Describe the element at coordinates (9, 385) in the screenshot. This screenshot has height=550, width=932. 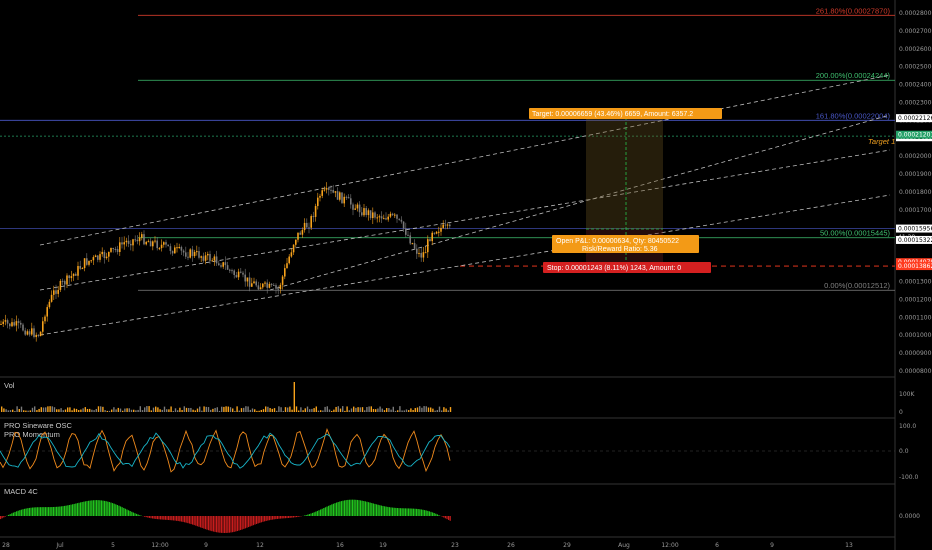
I see `volume-pane-title: Vol` at that location.